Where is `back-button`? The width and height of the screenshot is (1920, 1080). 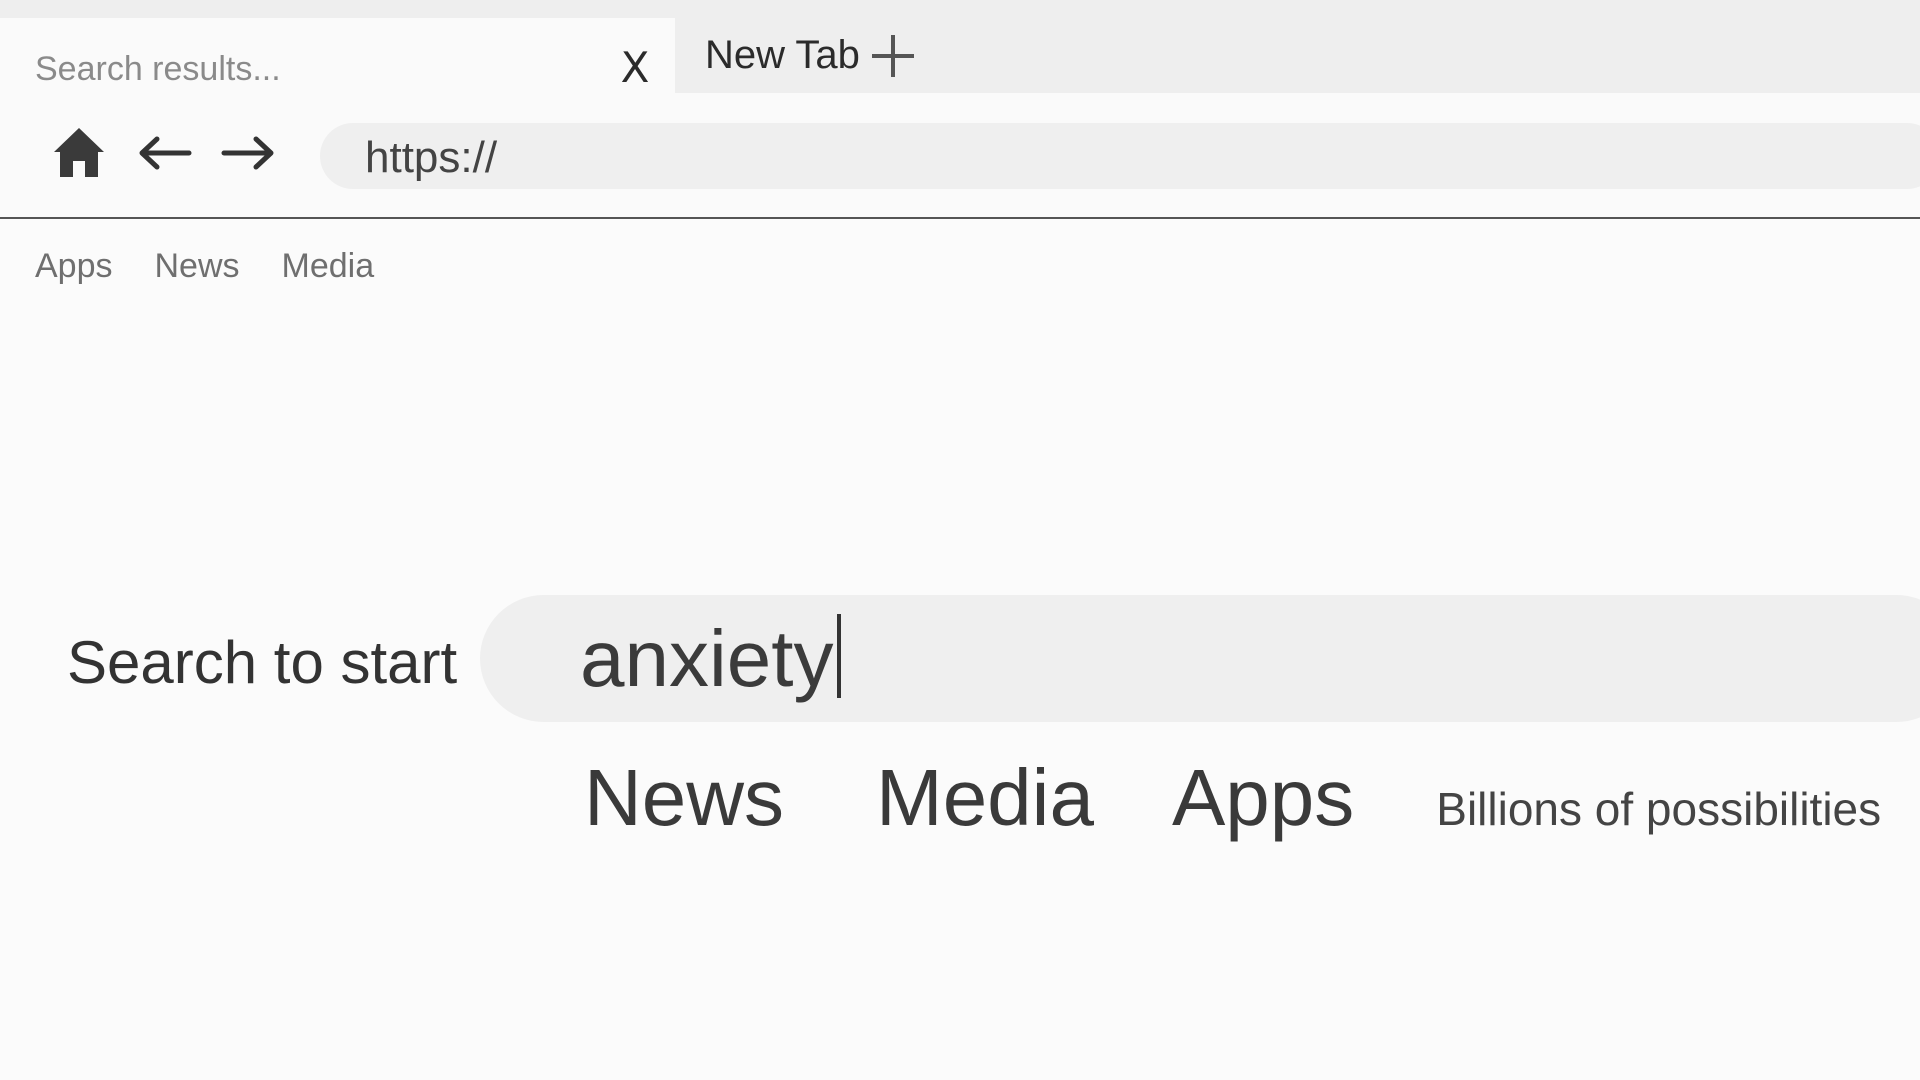 back-button is located at coordinates (165, 153).